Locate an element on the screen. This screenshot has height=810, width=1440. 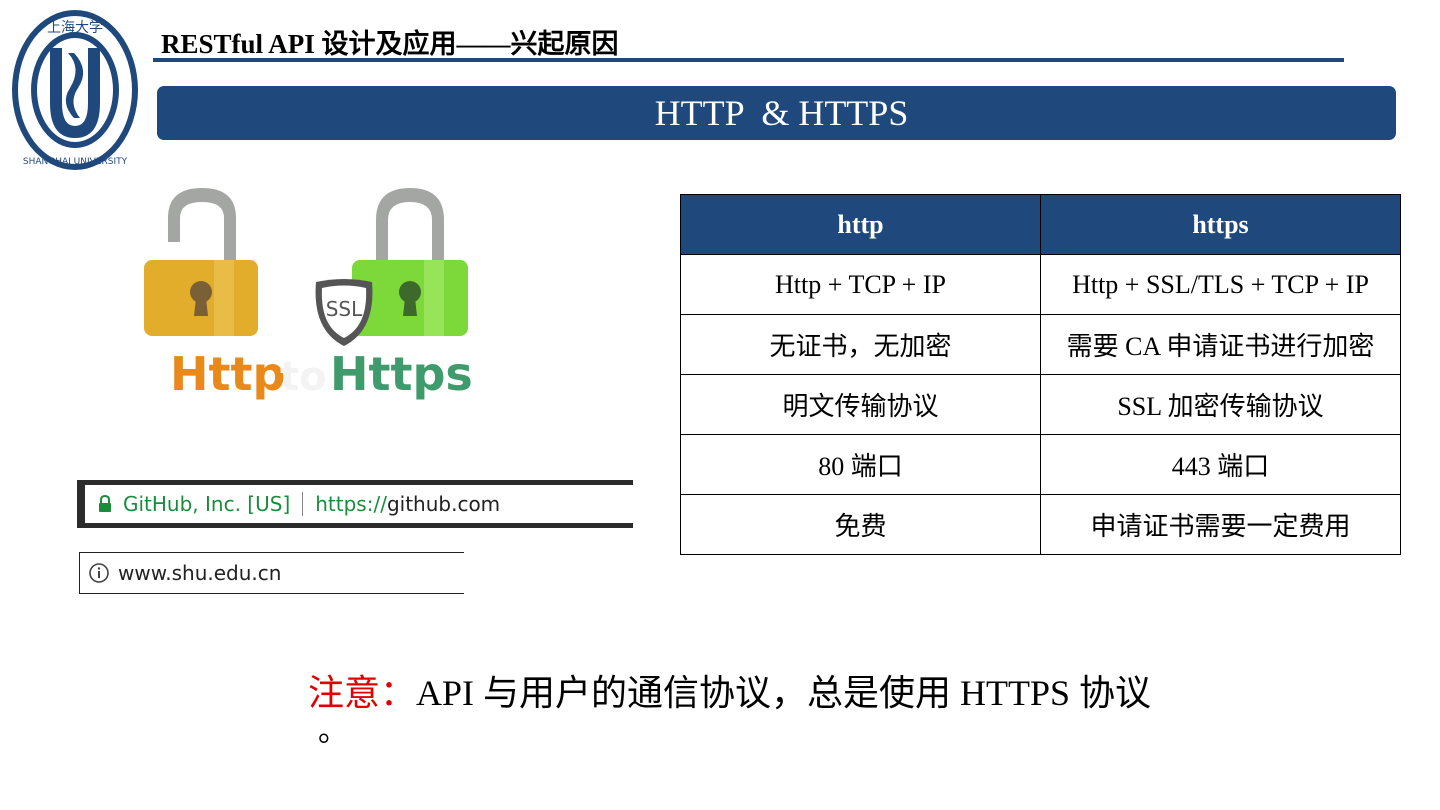
section-banner: HTTP & HTTPS is located at coordinates (776, 113).